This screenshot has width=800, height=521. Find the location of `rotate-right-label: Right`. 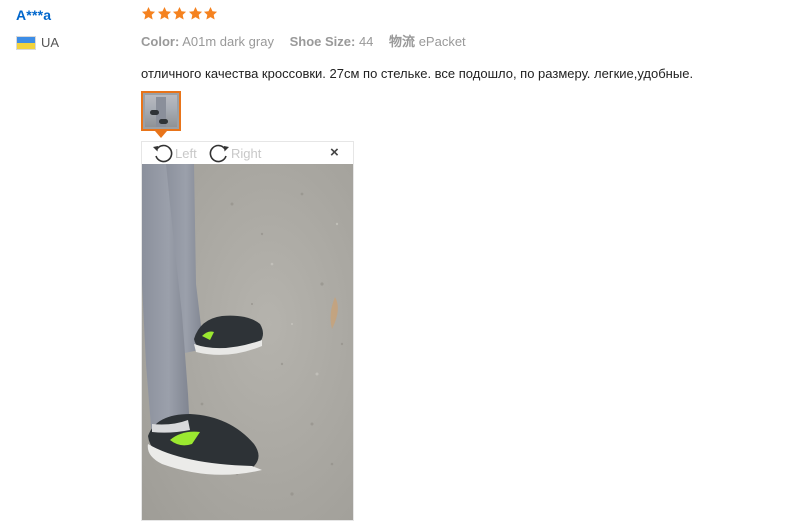

rotate-right-label: Right is located at coordinates (246, 153).